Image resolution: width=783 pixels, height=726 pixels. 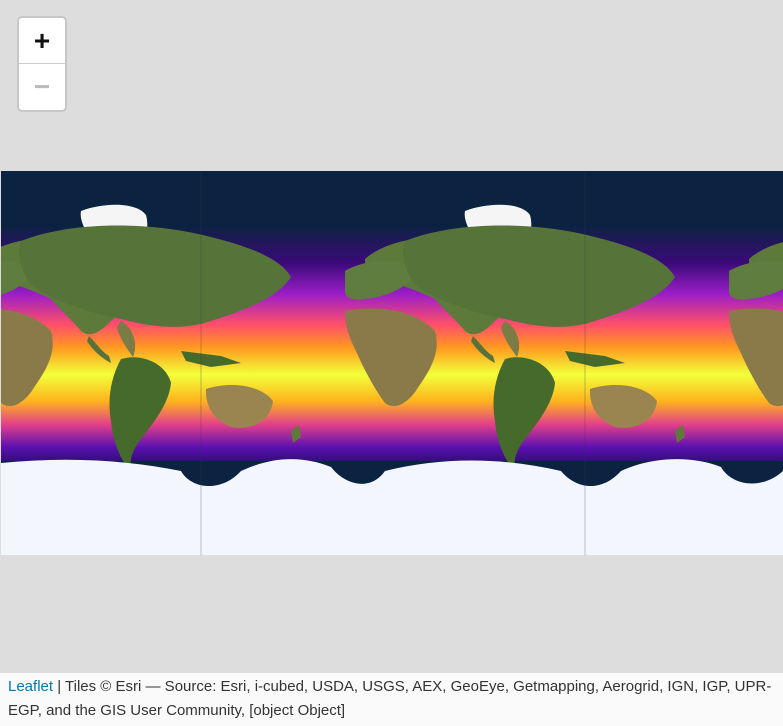 I want to click on zoom-out-button: −, so click(x=42, y=86).